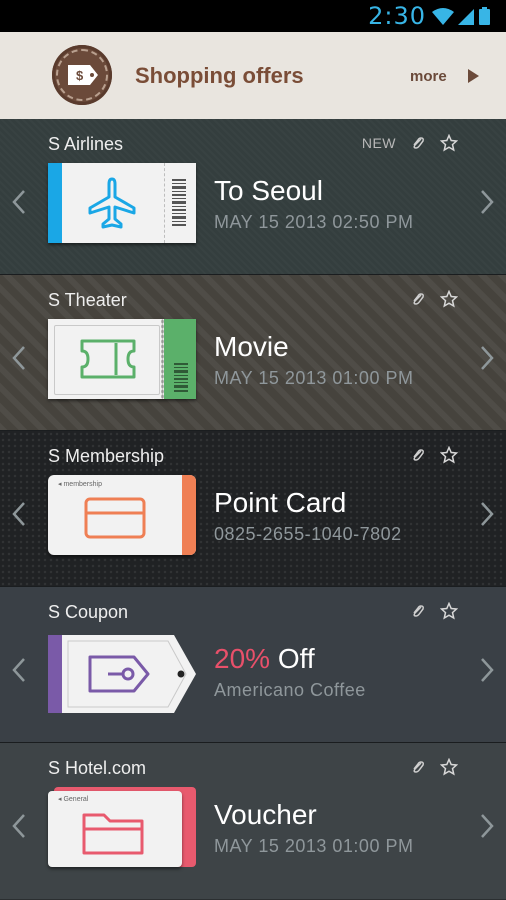 The width and height of the screenshot is (506, 900). I want to click on card-provider-name: S Coupon, so click(88, 612).